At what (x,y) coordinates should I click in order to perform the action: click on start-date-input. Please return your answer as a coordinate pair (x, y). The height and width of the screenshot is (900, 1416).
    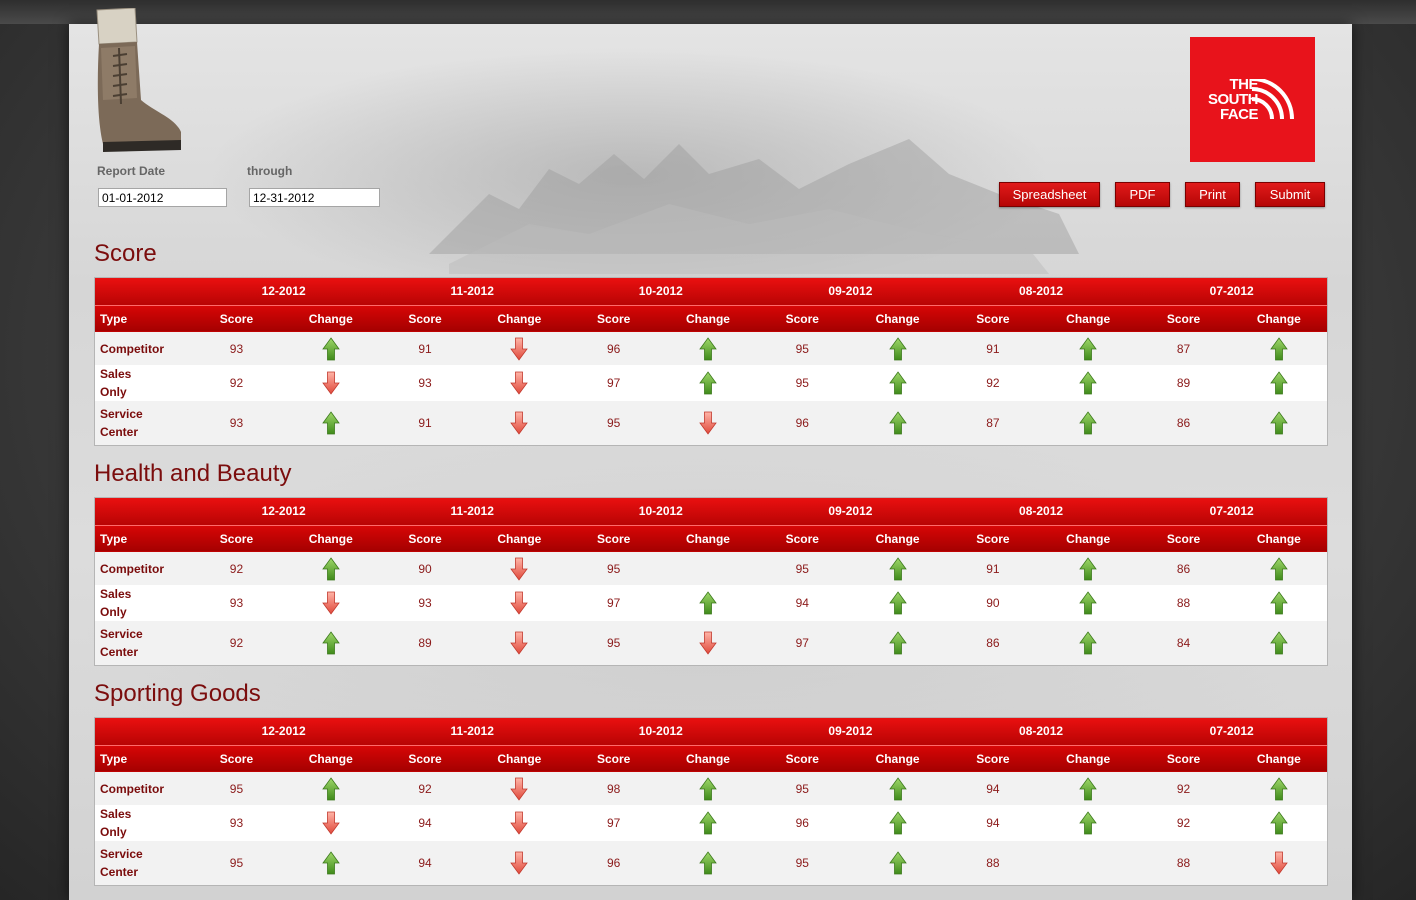
    Looking at the image, I should click on (162, 197).